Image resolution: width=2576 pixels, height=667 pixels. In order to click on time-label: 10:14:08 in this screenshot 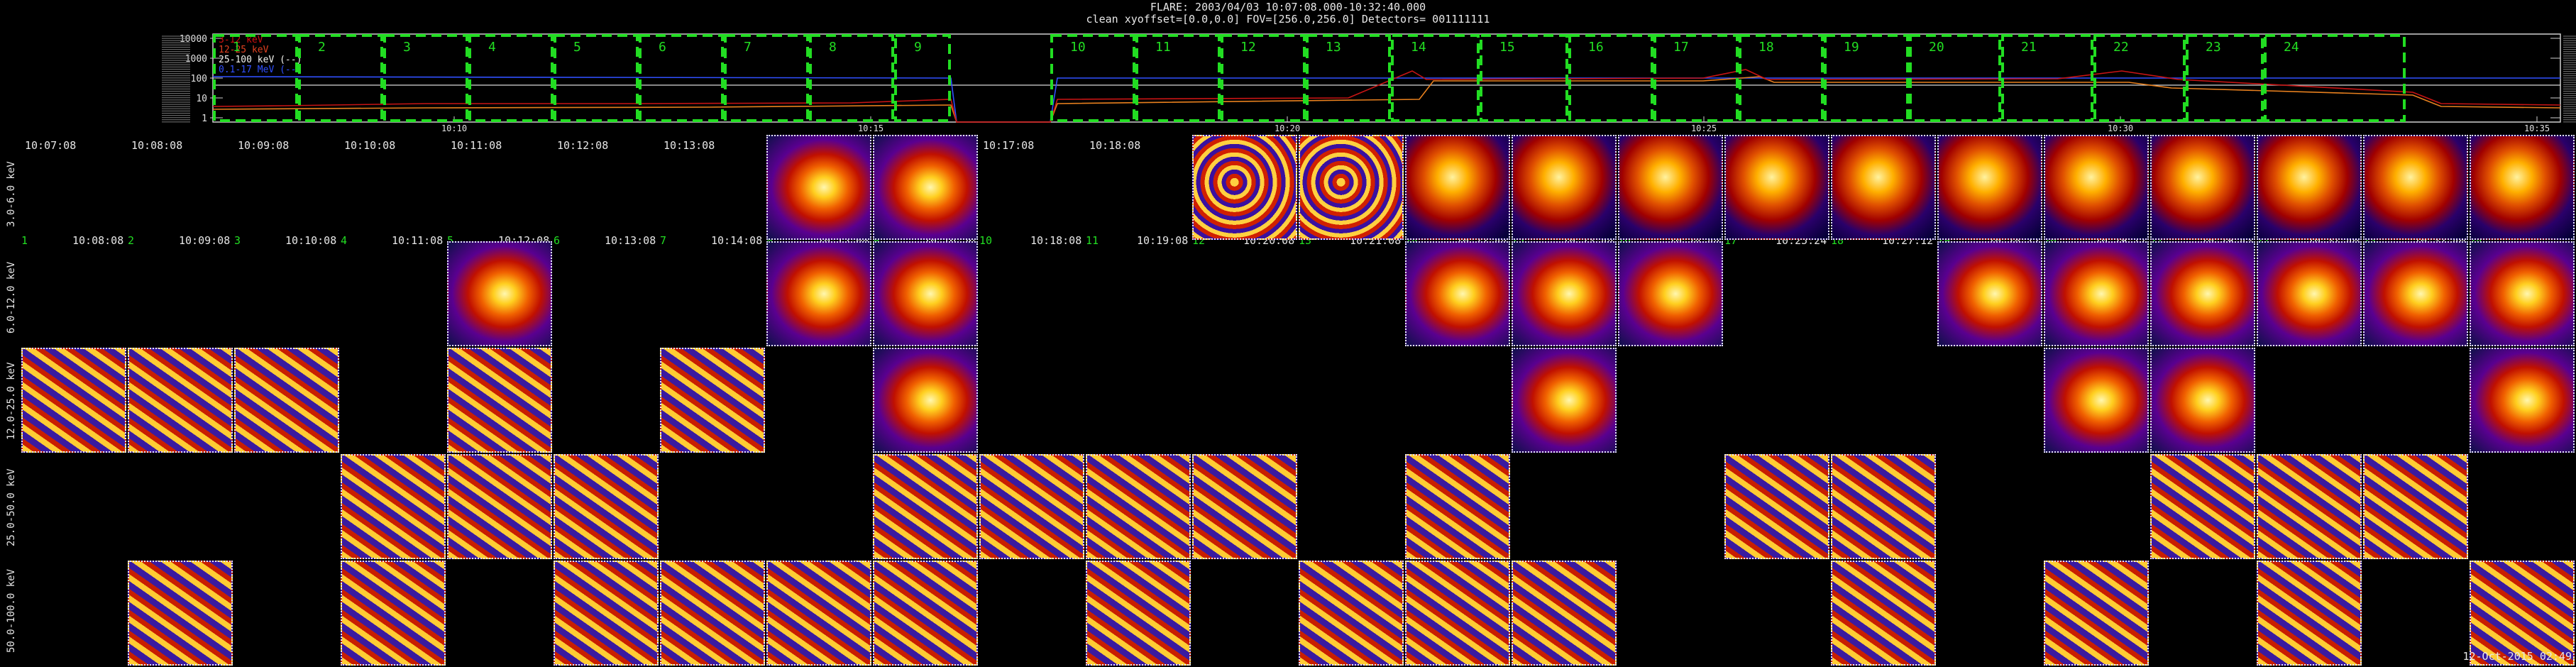, I will do `click(737, 240)`.